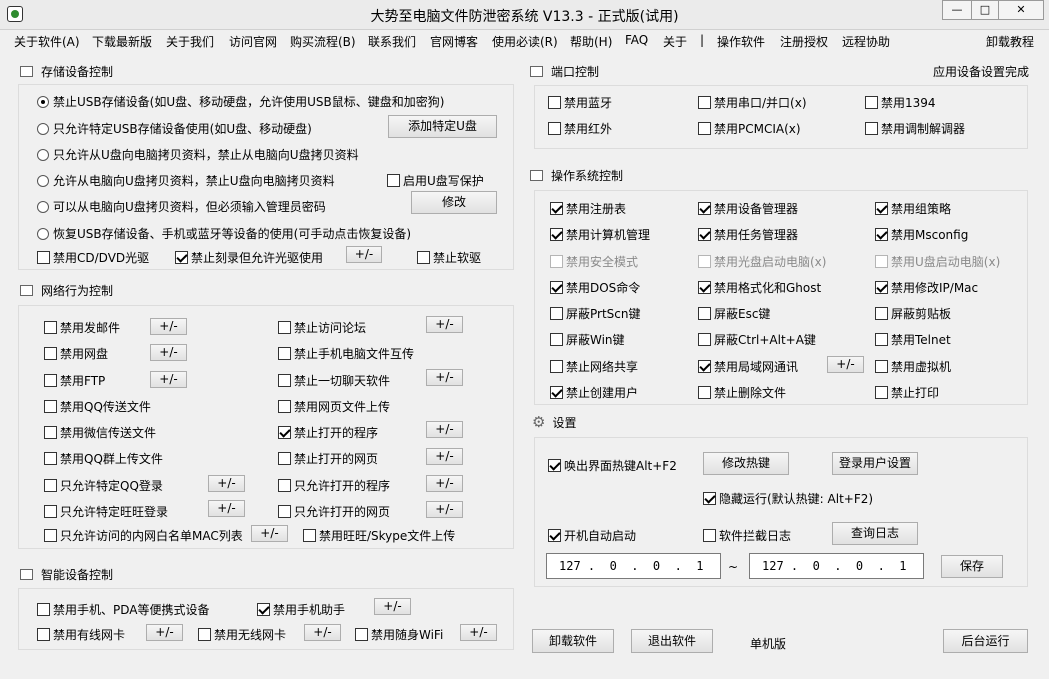 This screenshot has height=679, width=1049. What do you see at coordinates (875, 463) in the screenshot?
I see `login-user-settings-button: 登录用户设置` at bounding box center [875, 463].